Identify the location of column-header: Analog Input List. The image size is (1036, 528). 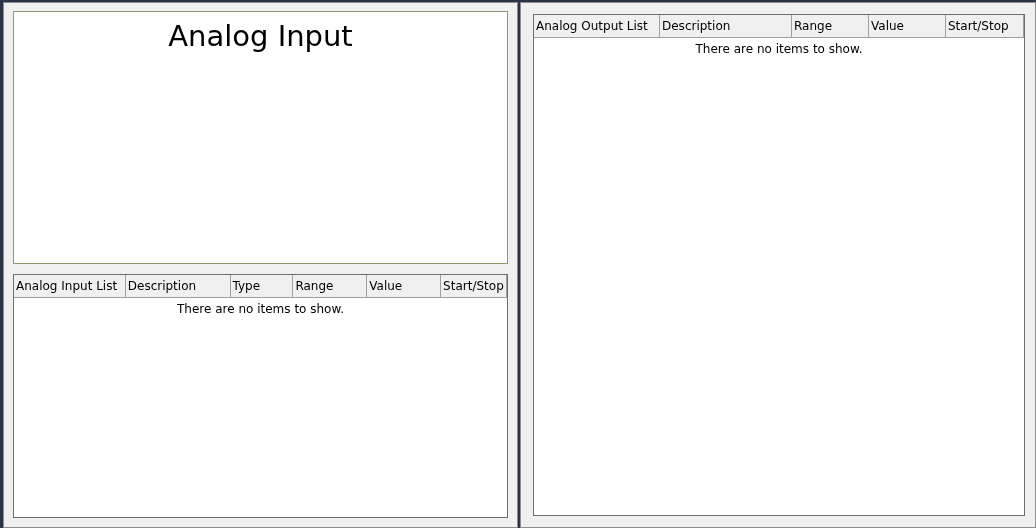
(70, 286).